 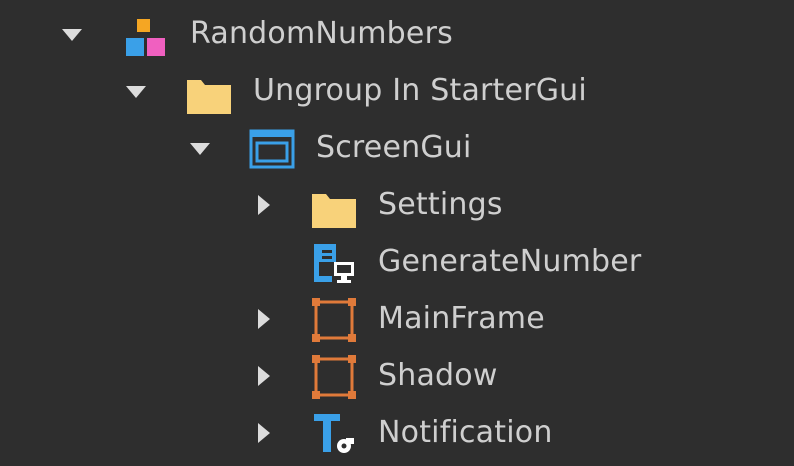 I want to click on tree-item-label: GenerateNumber, so click(x=510, y=261).